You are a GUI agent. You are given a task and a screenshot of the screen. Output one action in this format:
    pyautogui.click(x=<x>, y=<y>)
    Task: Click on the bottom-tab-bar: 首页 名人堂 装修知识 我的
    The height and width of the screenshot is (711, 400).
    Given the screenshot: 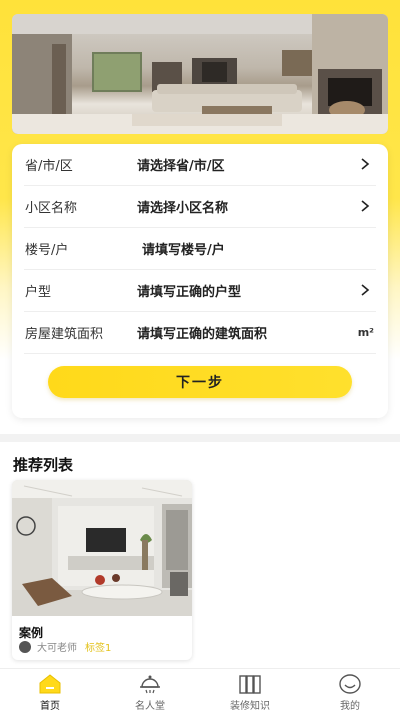 What is the action you would take?
    pyautogui.click(x=200, y=689)
    